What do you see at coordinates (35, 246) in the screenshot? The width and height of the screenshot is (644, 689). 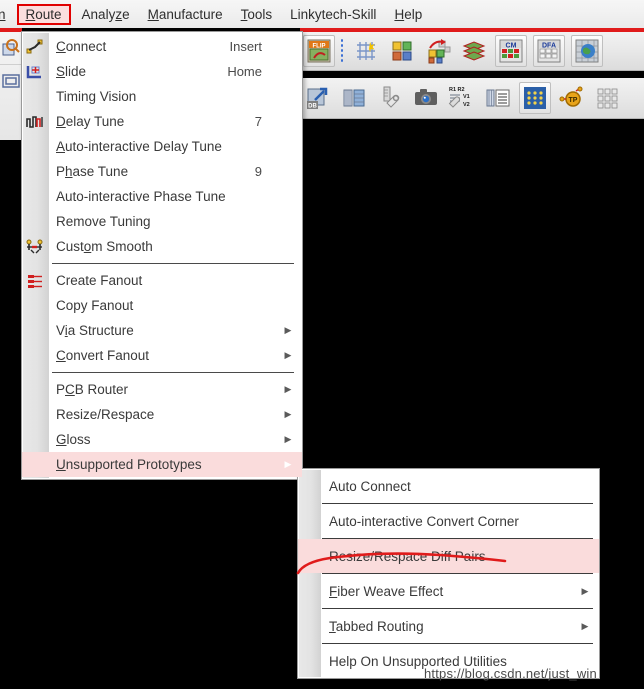 I see `custom-smooth-icon` at bounding box center [35, 246].